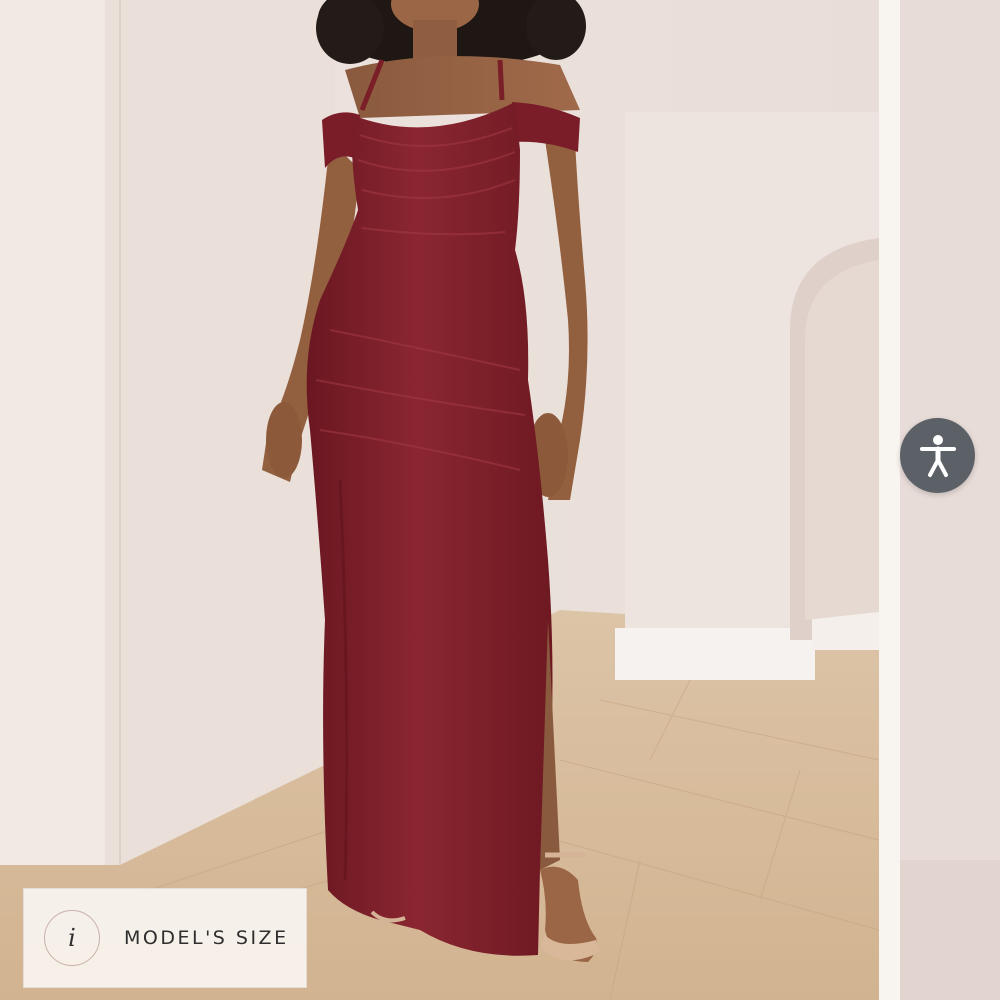  I want to click on info-icon: i, so click(72, 938).